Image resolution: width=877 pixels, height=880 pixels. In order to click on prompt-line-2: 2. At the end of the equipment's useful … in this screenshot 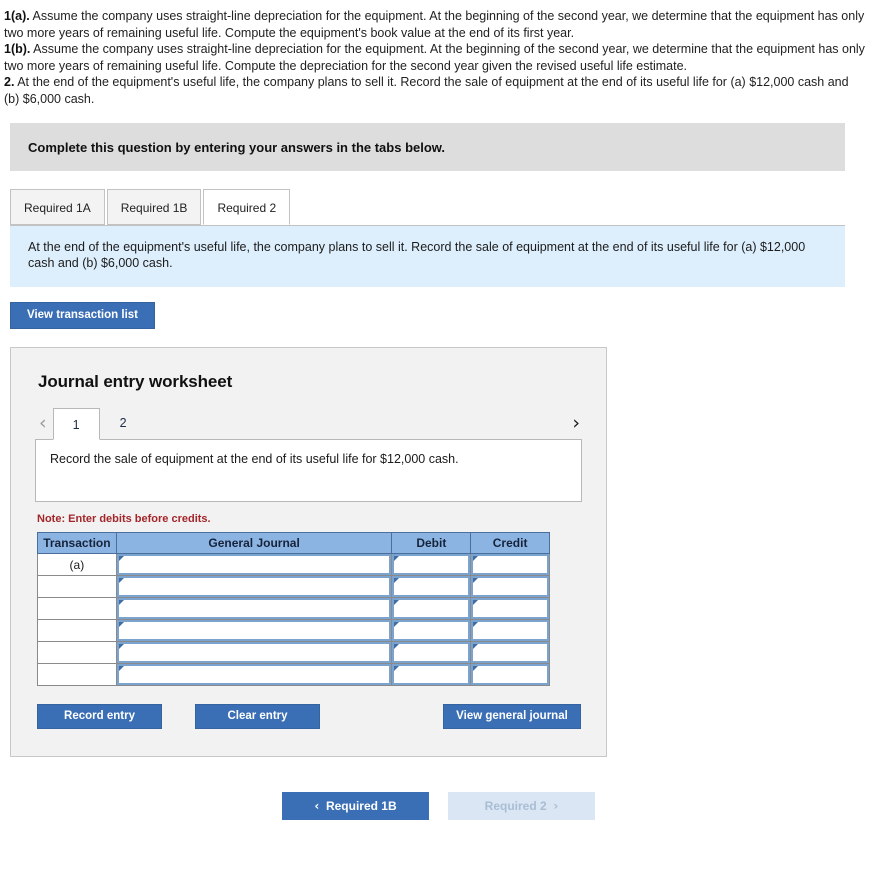, I will do `click(435, 90)`.